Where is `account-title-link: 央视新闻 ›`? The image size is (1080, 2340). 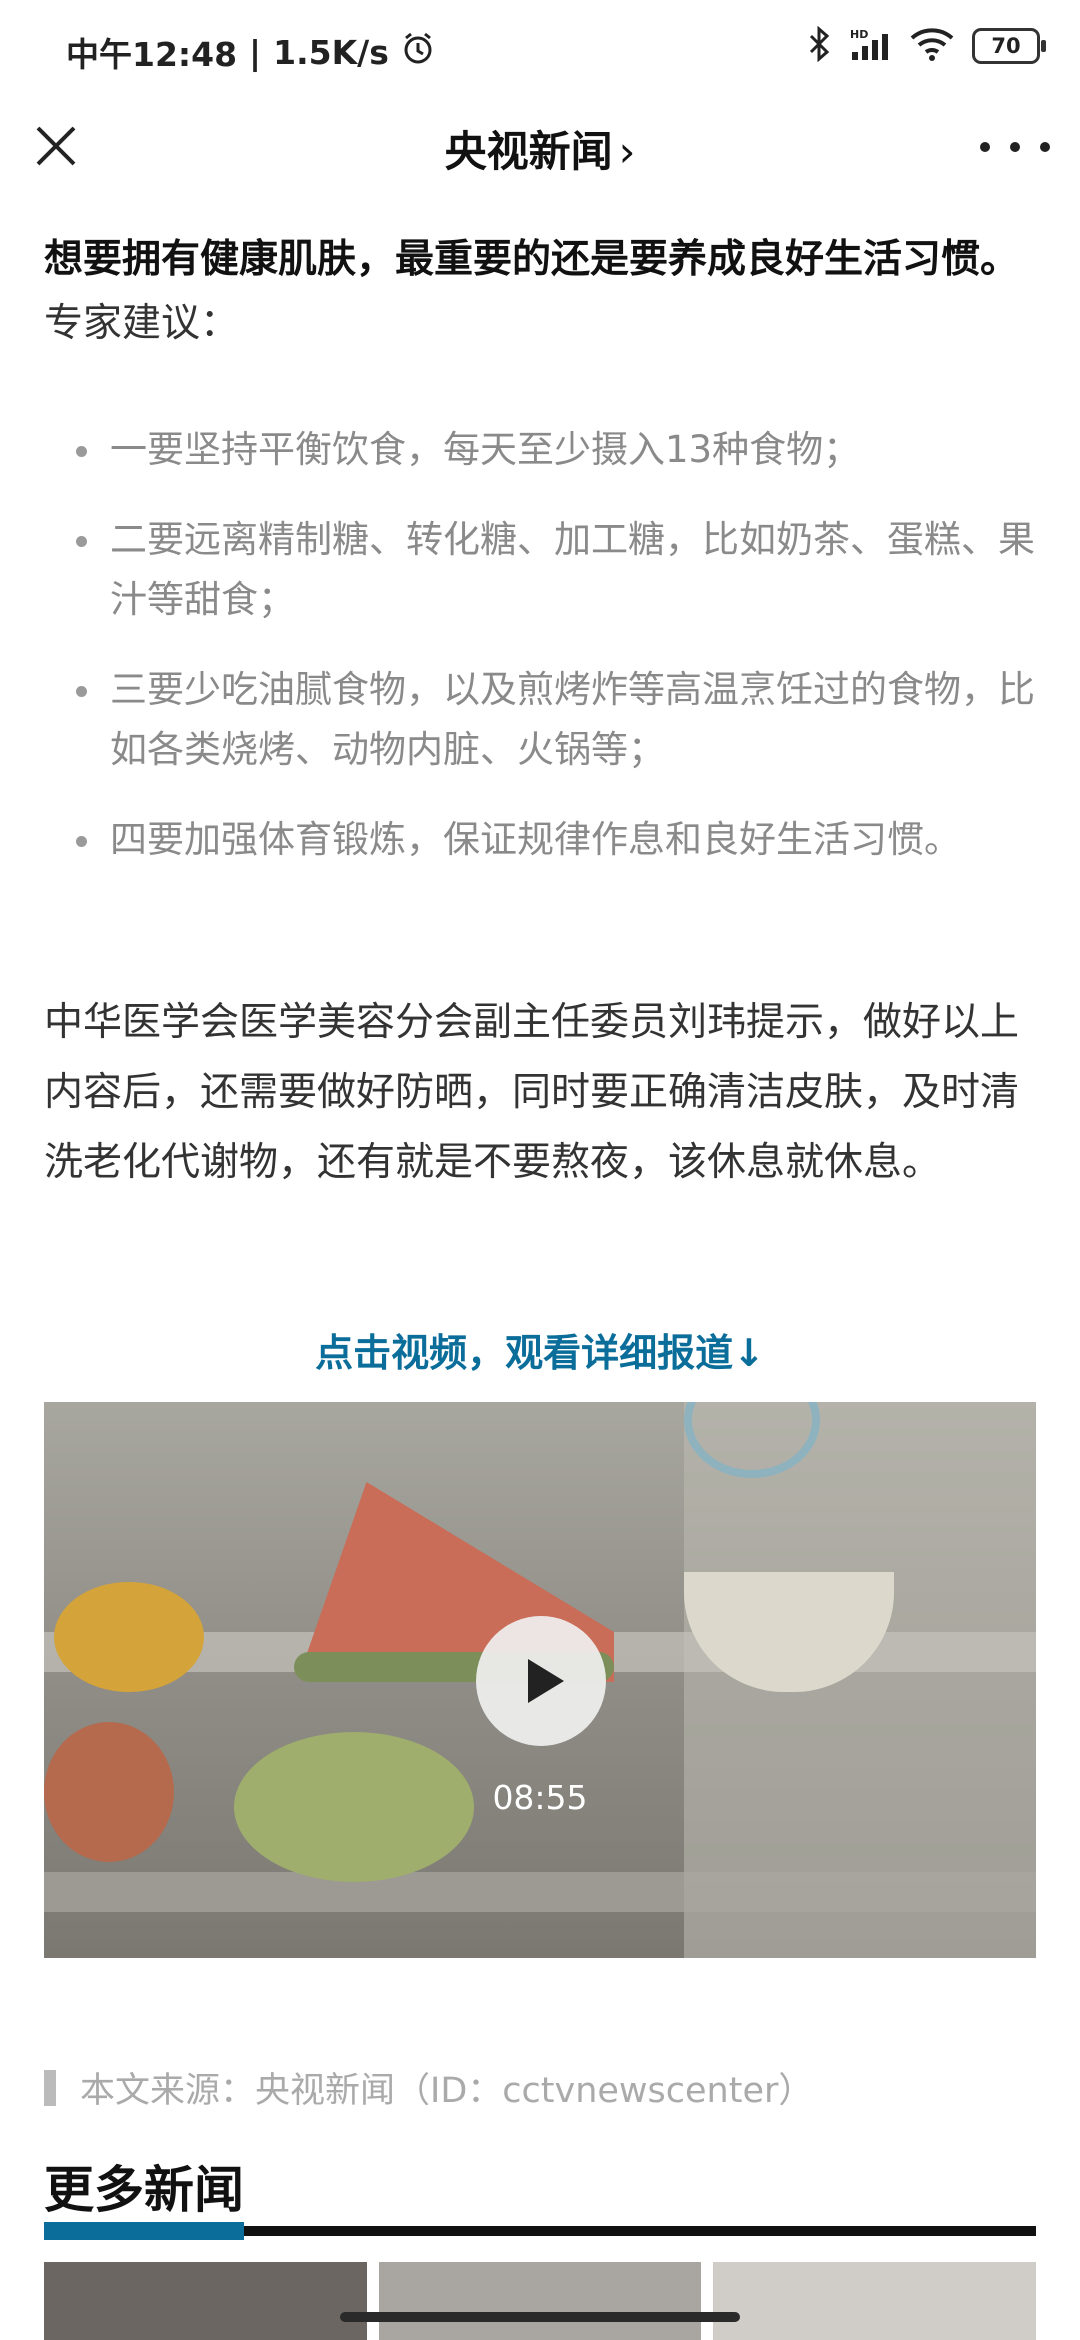 account-title-link: 央视新闻 › is located at coordinates (540, 148).